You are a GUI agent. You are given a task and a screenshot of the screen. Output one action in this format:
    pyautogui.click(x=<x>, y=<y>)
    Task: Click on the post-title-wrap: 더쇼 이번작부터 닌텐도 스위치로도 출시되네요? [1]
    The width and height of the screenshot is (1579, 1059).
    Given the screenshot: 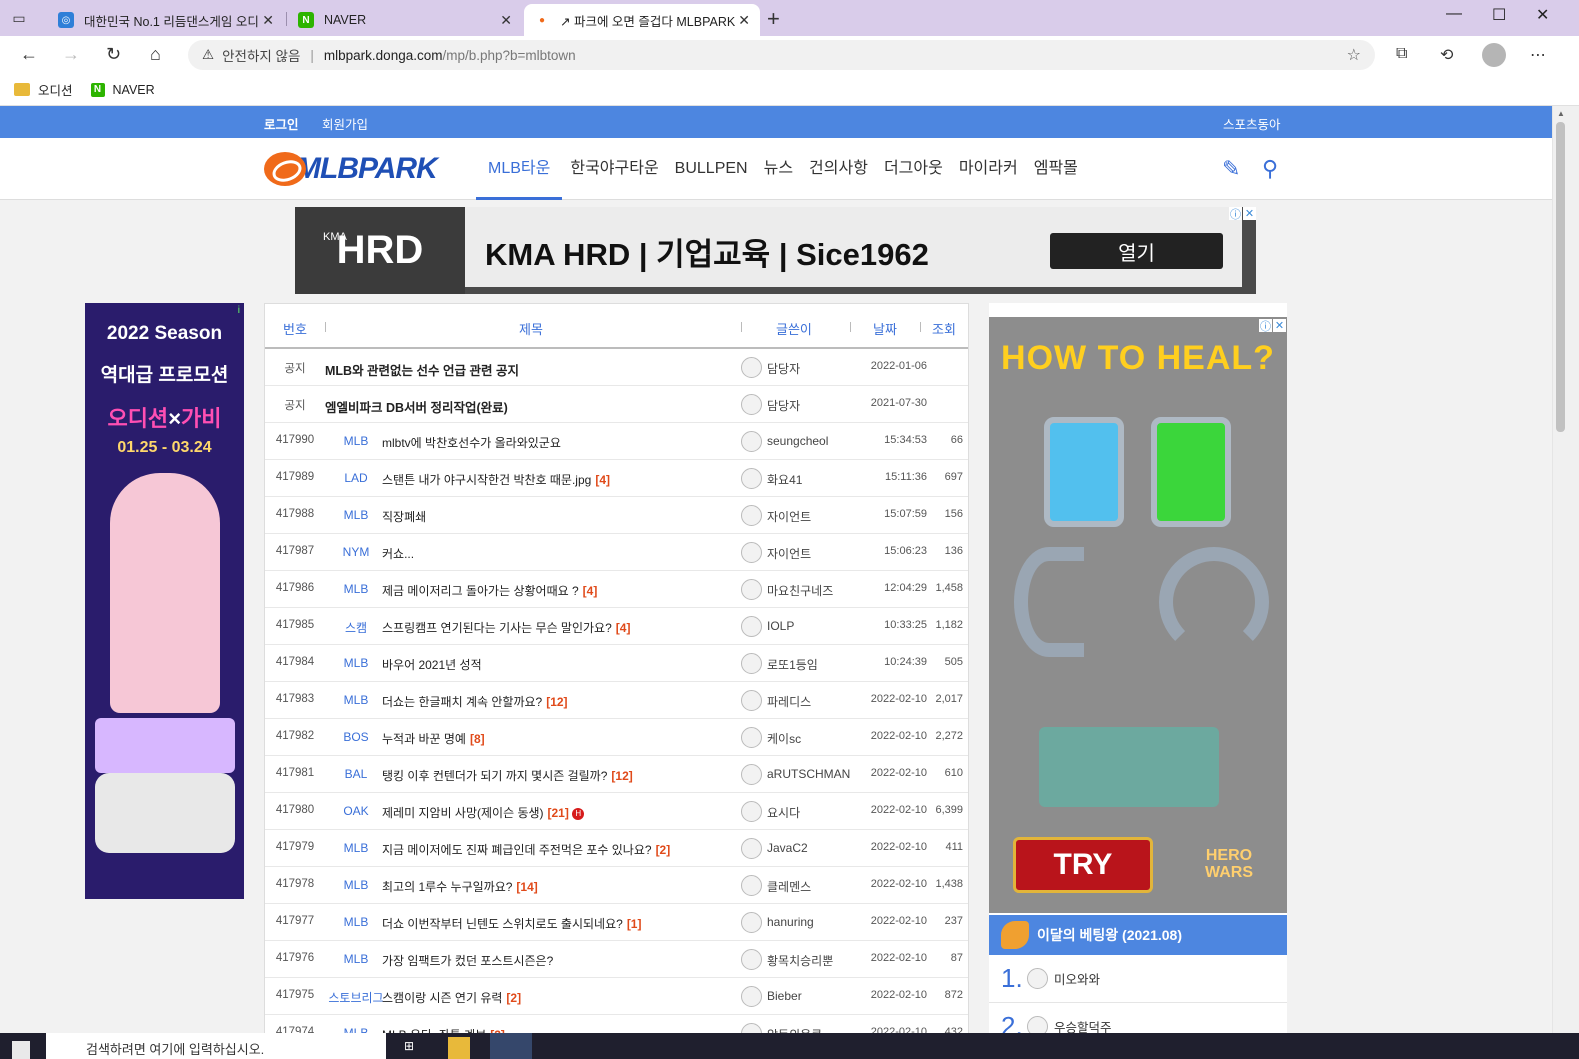 What is the action you would take?
    pyautogui.click(x=511, y=923)
    